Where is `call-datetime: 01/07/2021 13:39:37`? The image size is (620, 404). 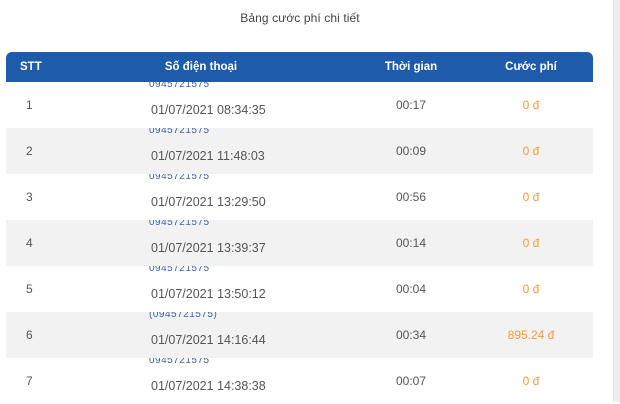
call-datetime: 01/07/2021 13:39:37 is located at coordinates (208, 248).